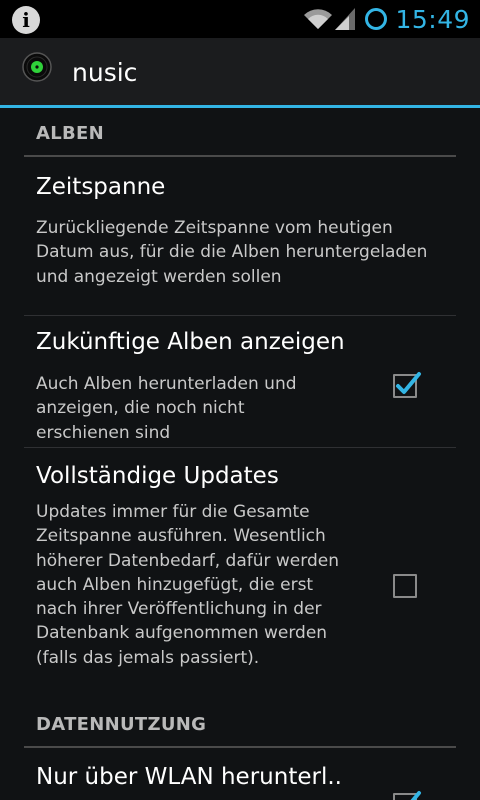  What do you see at coordinates (407, 795) in the screenshot?
I see `checkbox-nur-wlan` at bounding box center [407, 795].